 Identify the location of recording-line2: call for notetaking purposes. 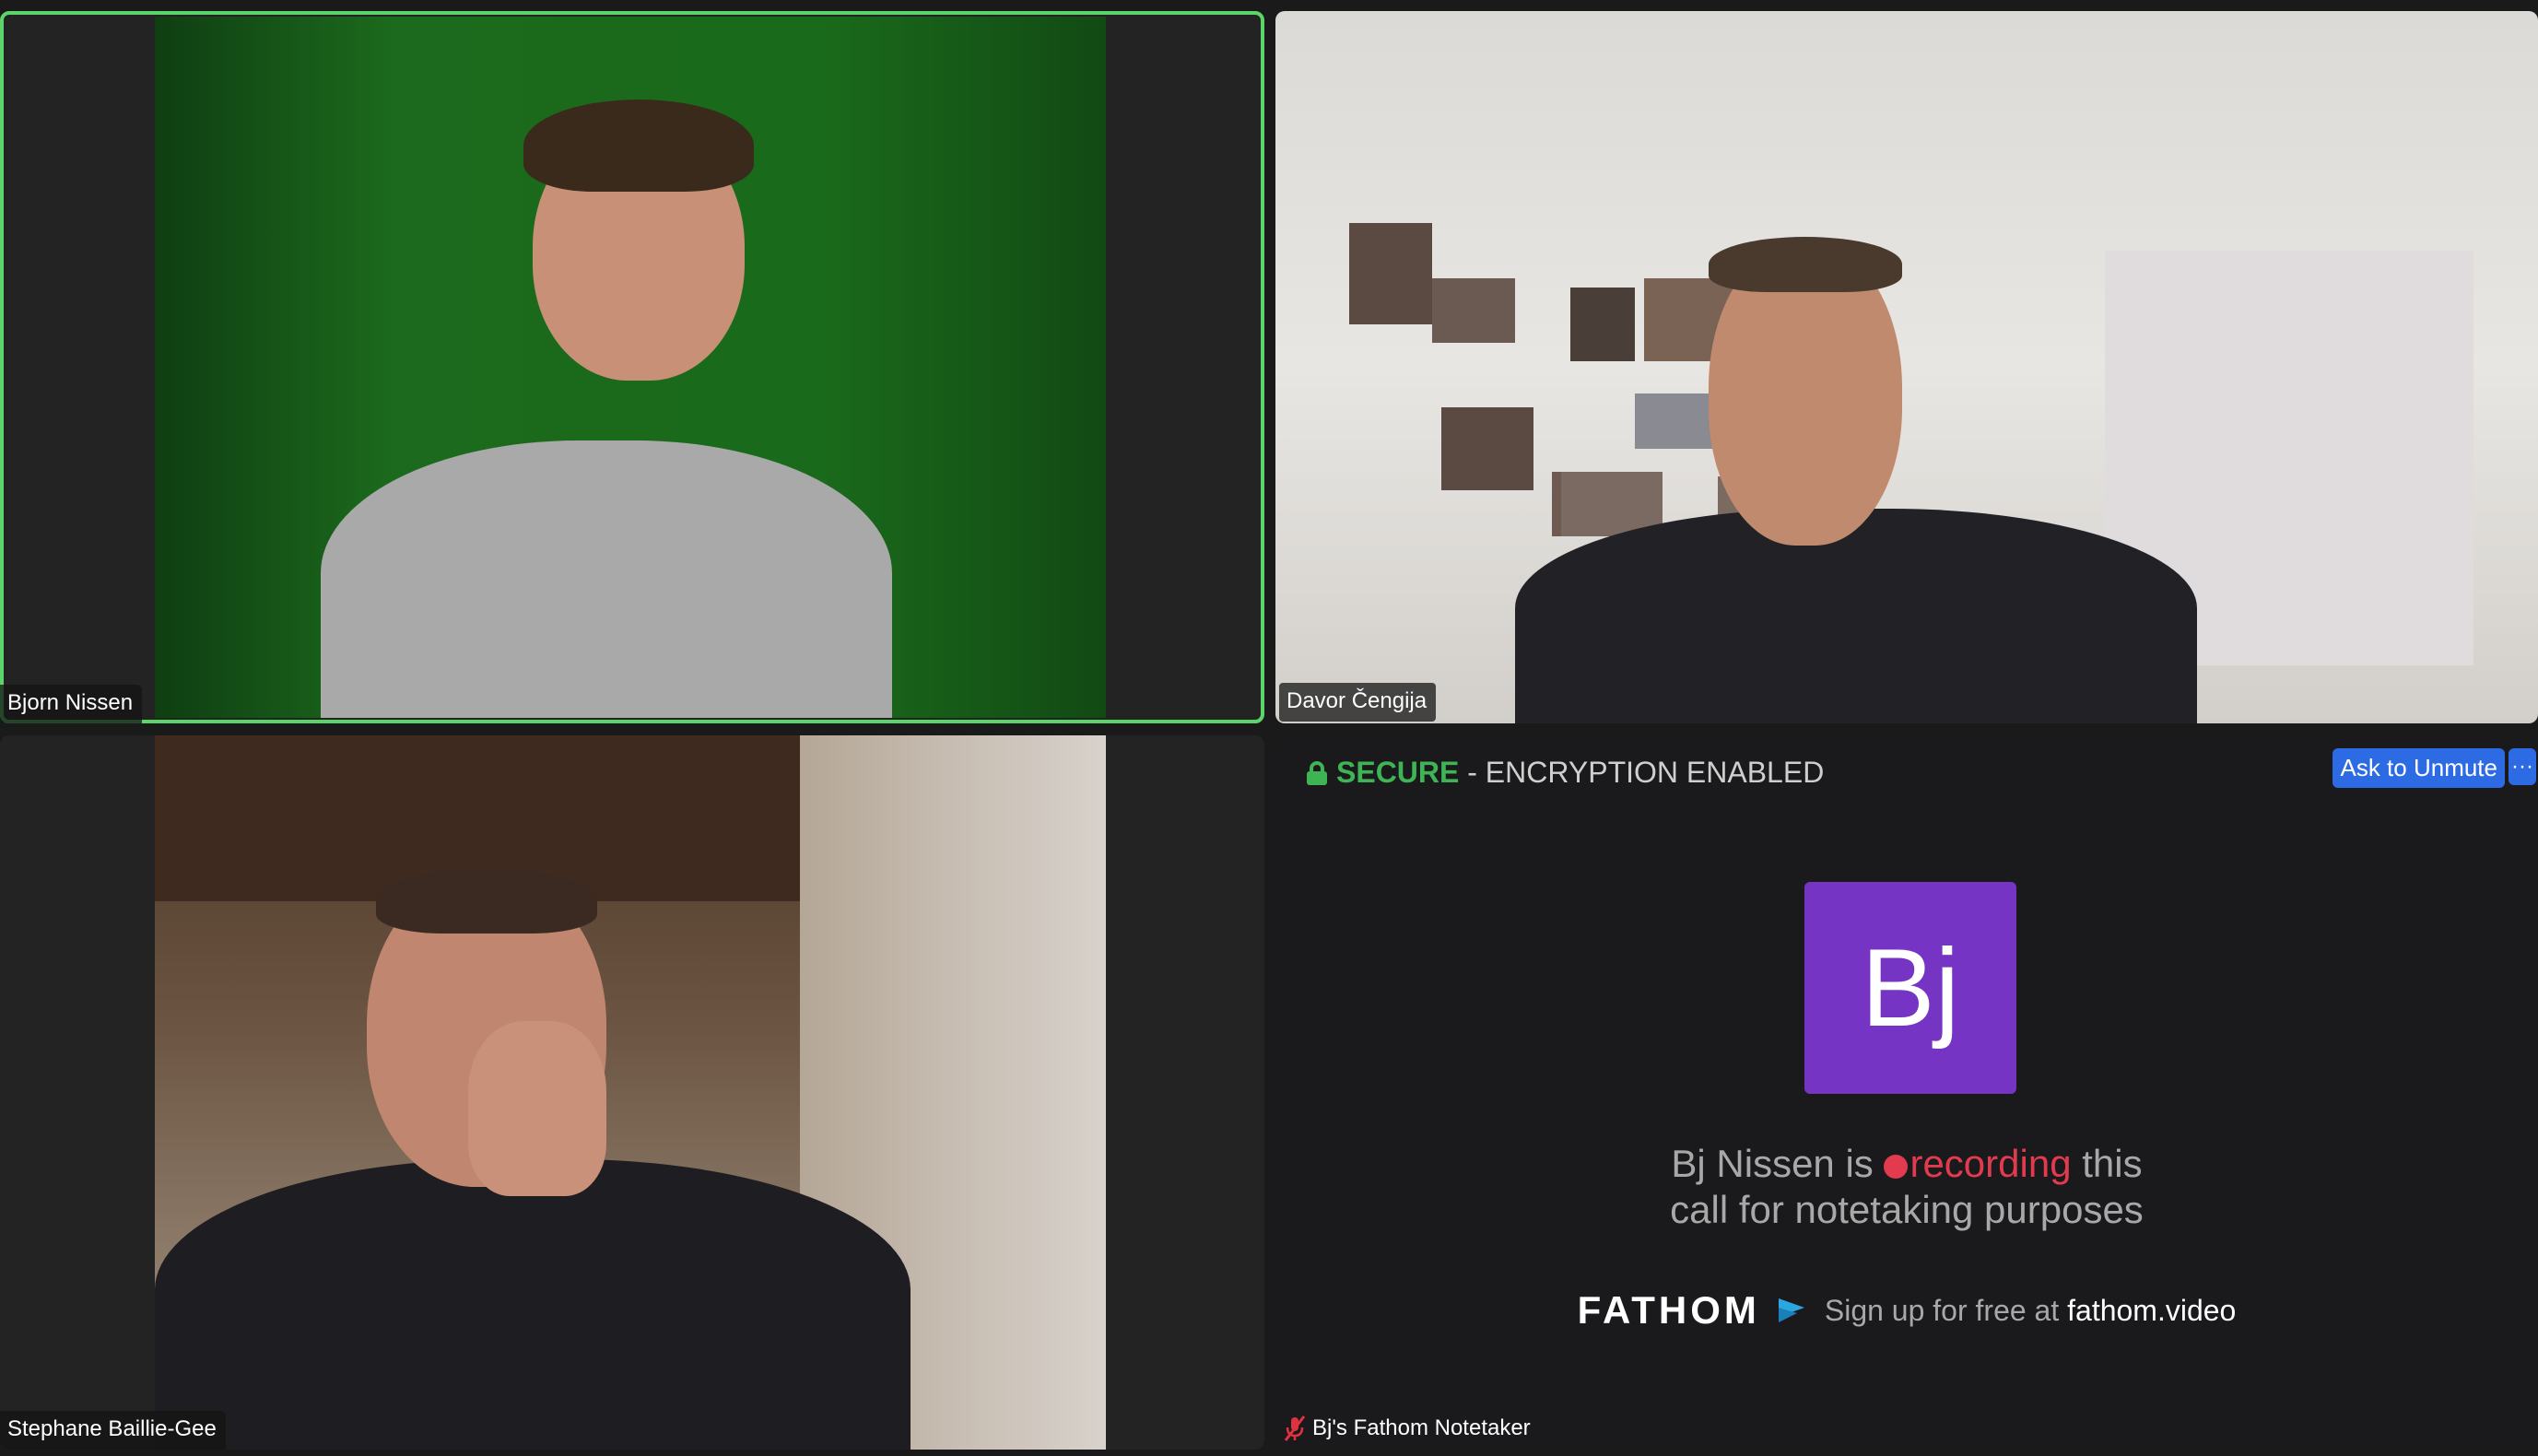
(1907, 1209).